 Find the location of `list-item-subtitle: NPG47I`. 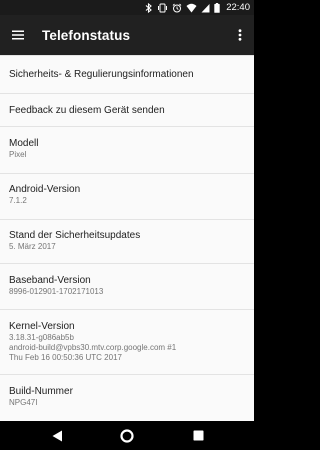

list-item-subtitle: NPG47I is located at coordinates (23, 402).